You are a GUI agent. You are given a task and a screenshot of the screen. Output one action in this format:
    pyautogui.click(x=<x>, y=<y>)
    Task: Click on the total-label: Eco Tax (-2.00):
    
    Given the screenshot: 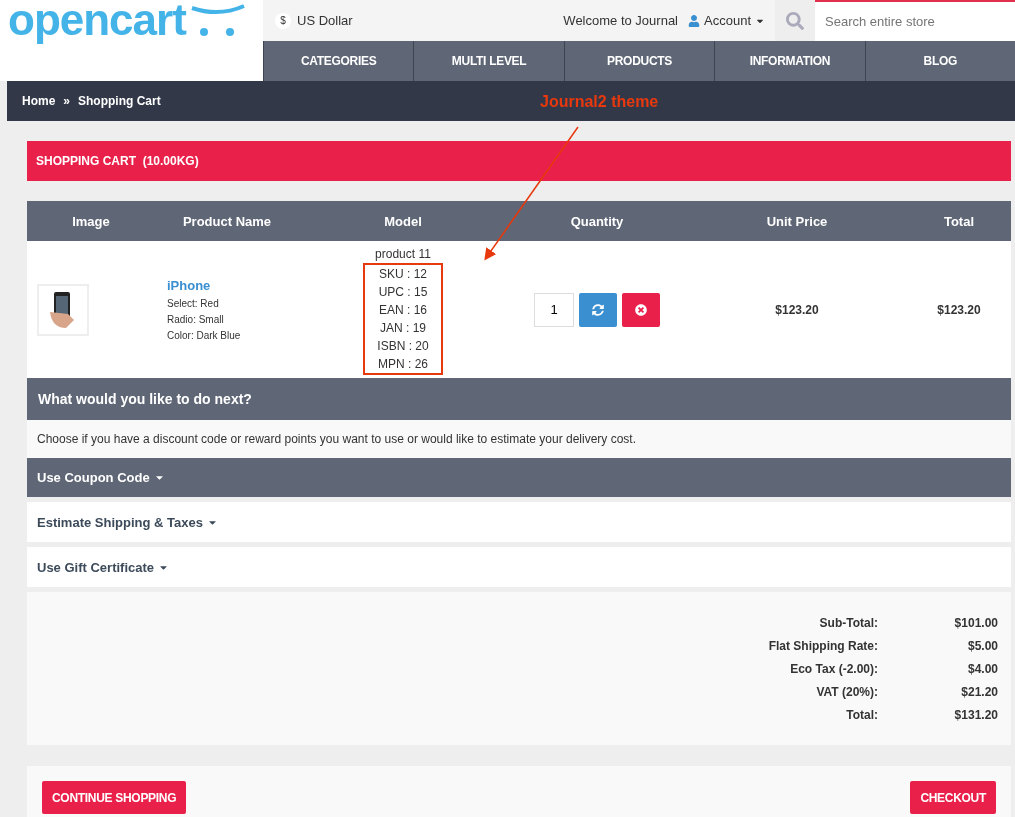 What is the action you would take?
    pyautogui.click(x=833, y=668)
    